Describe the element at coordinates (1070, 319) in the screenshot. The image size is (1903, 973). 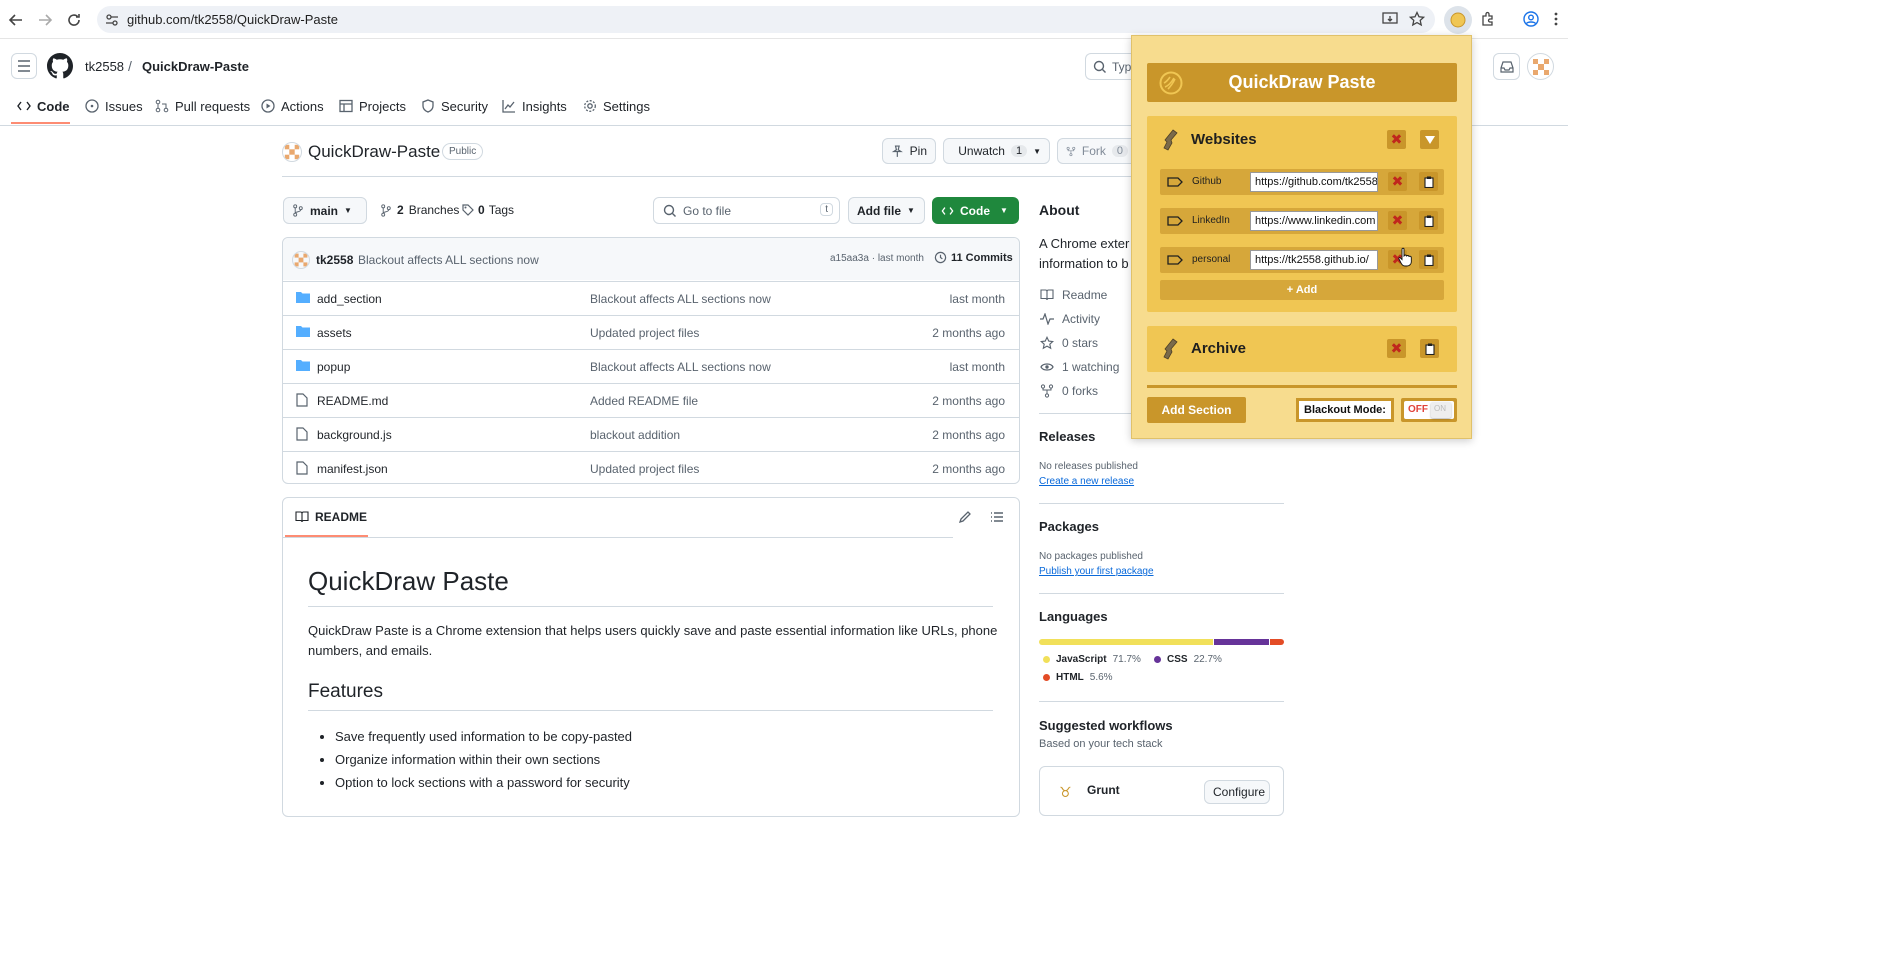
I see `activity-link: Activity` at that location.